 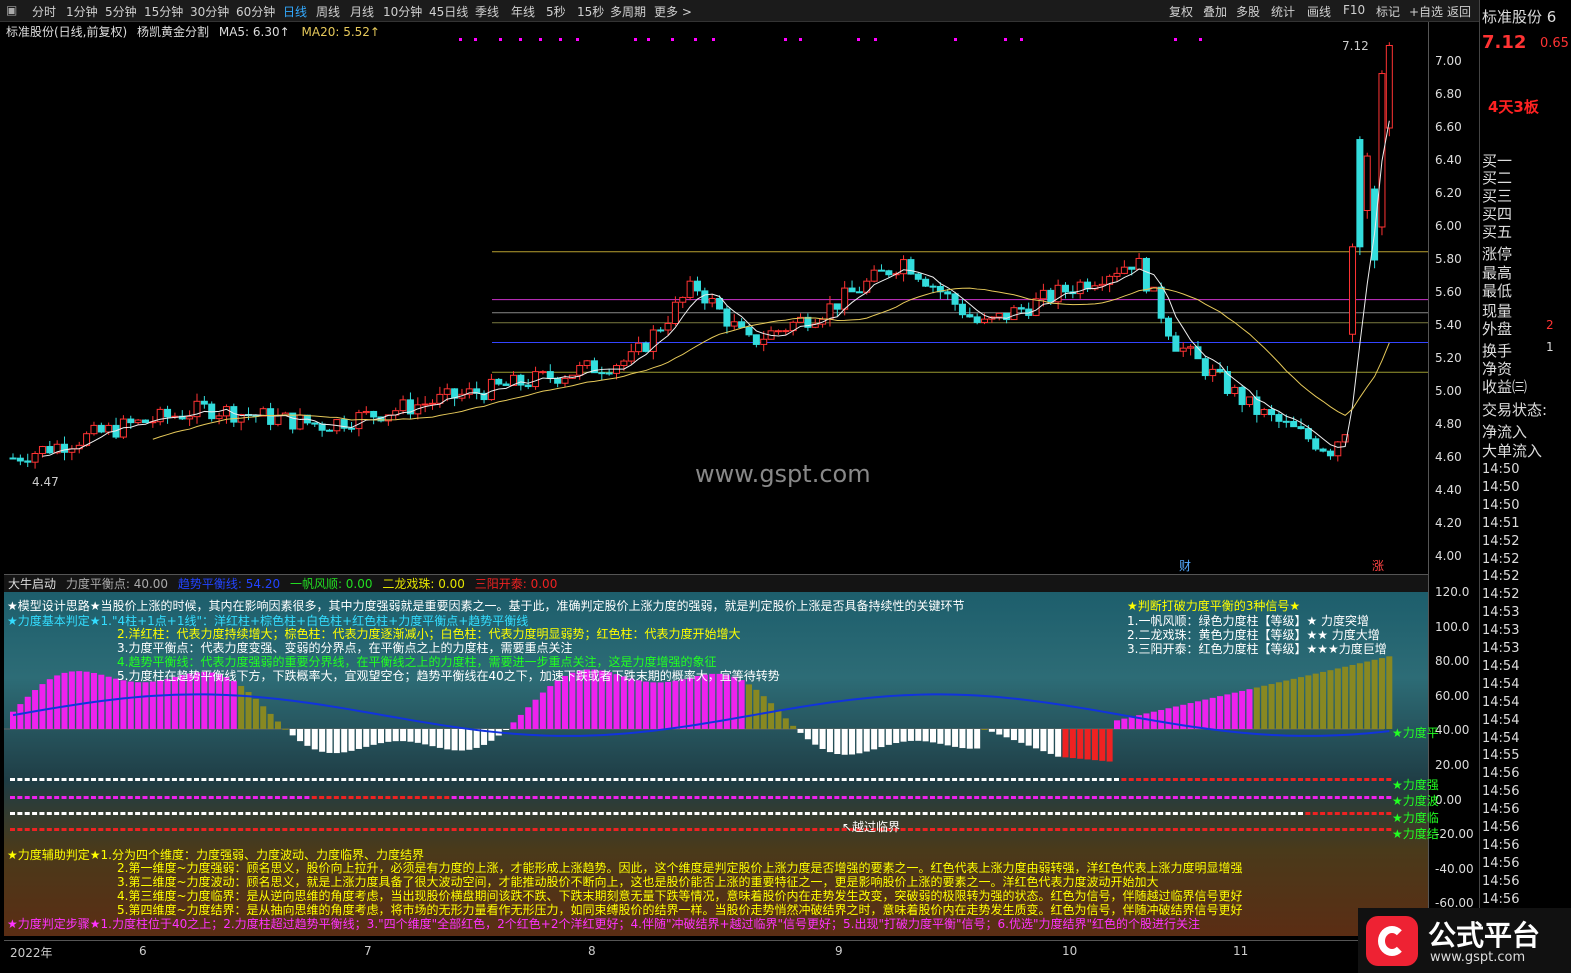 I want to click on tool-button: F10, so click(x=1354, y=10).